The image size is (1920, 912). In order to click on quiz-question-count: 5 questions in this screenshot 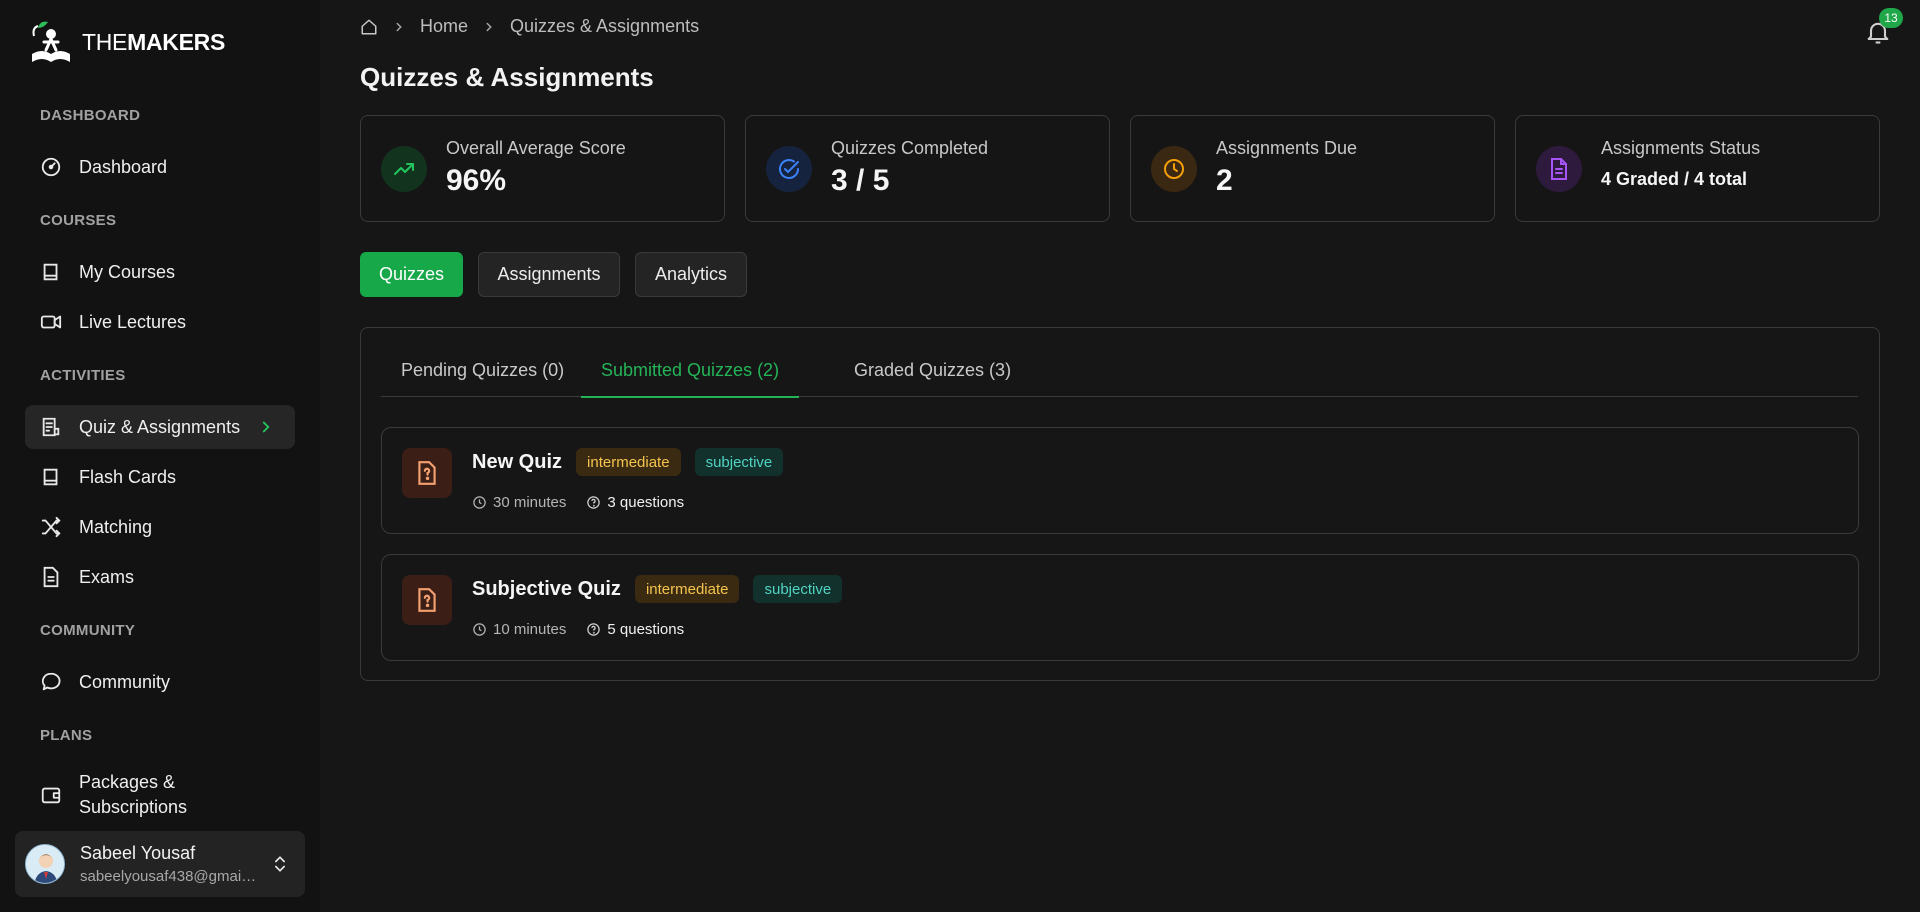, I will do `click(635, 629)`.